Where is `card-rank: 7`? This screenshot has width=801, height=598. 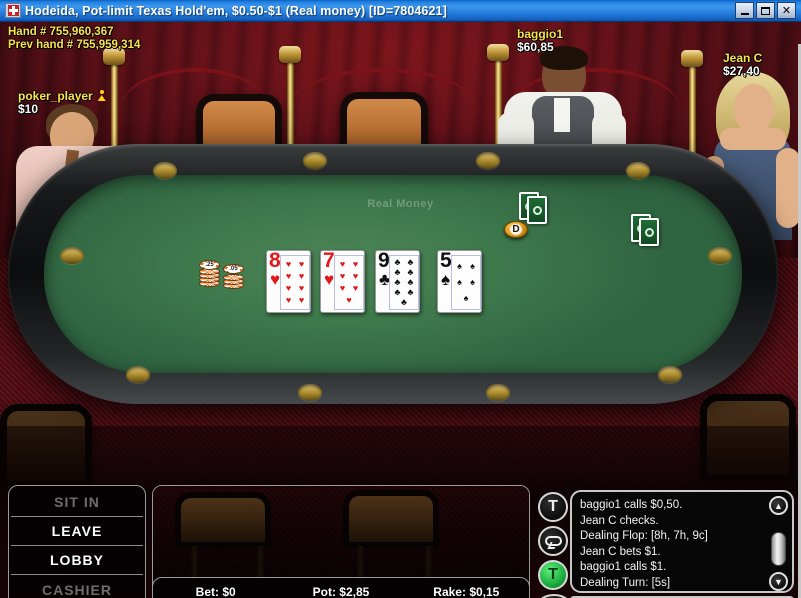
card-rank: 7 is located at coordinates (329, 261).